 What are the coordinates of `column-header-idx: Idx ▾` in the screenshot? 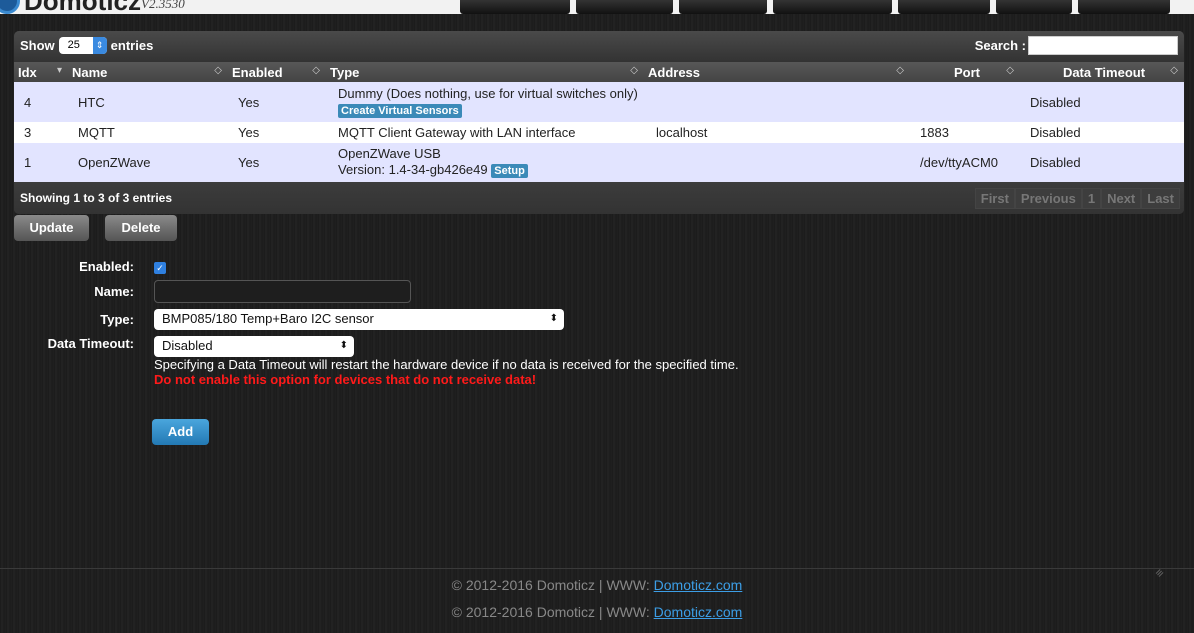 It's located at (41, 72).